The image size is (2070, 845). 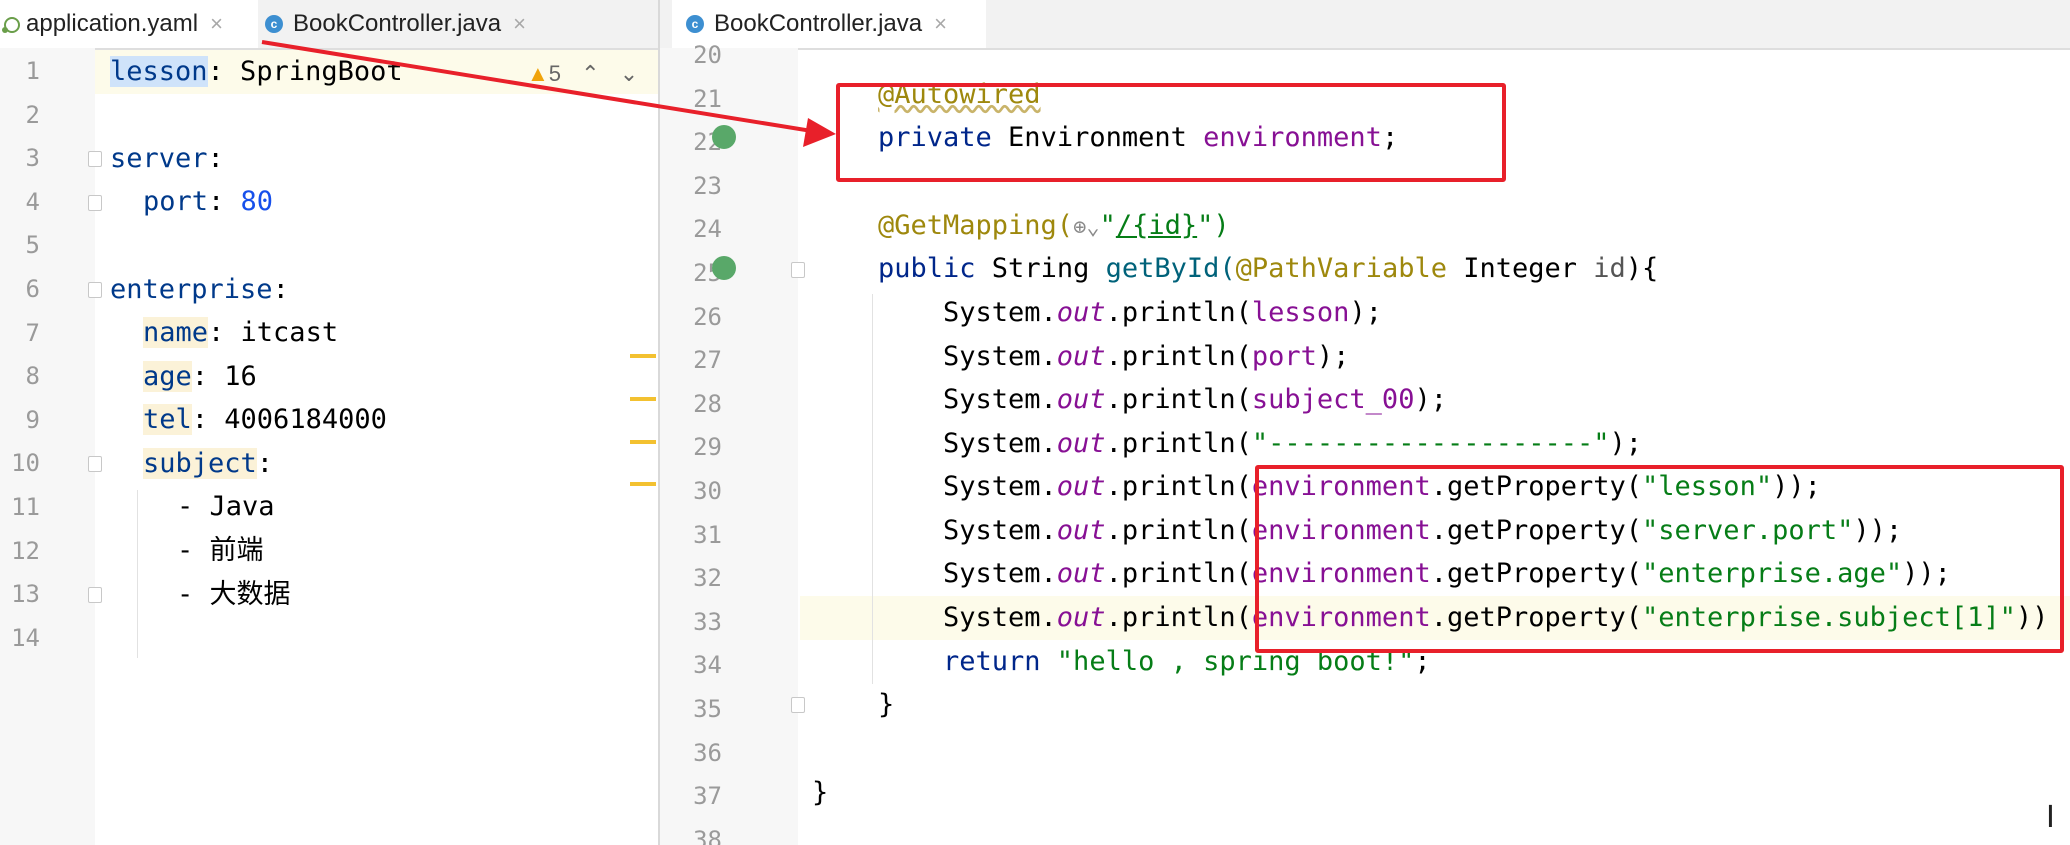 What do you see at coordinates (32, 332) in the screenshot?
I see `line-number: 7` at bounding box center [32, 332].